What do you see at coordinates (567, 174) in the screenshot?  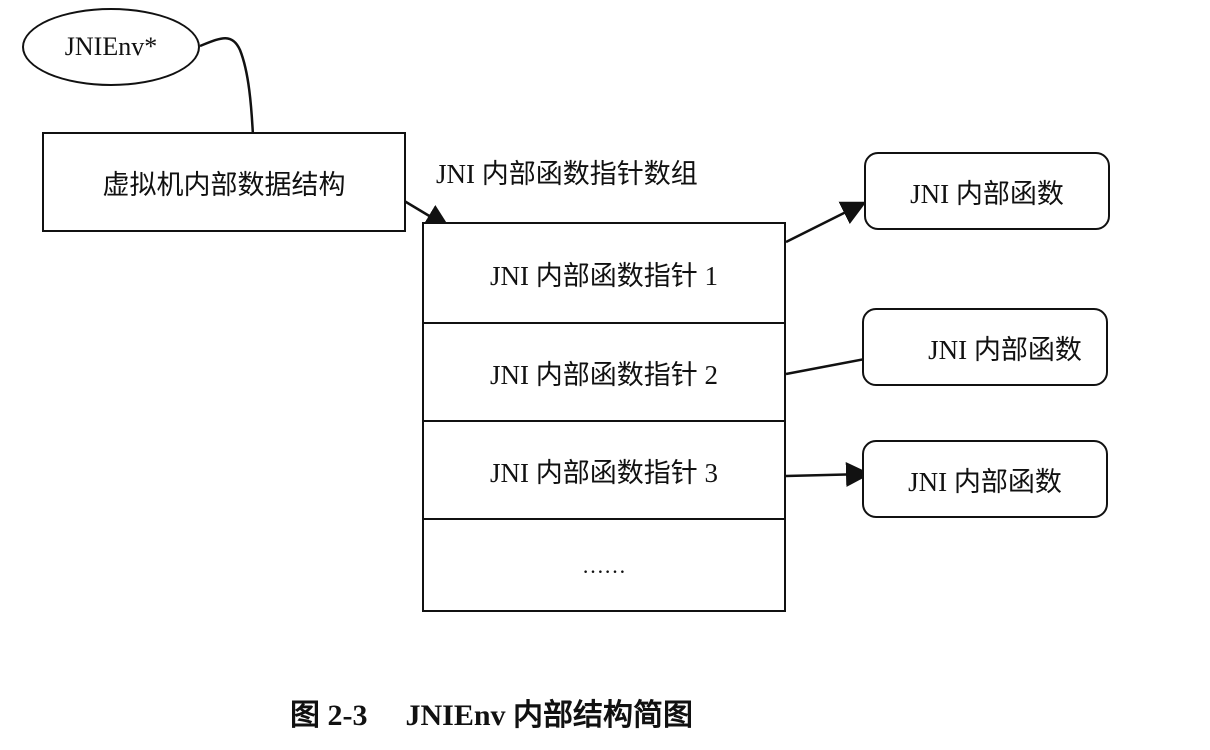 I see `function-pointer-array-title: JNI 内部函数指针数组` at bounding box center [567, 174].